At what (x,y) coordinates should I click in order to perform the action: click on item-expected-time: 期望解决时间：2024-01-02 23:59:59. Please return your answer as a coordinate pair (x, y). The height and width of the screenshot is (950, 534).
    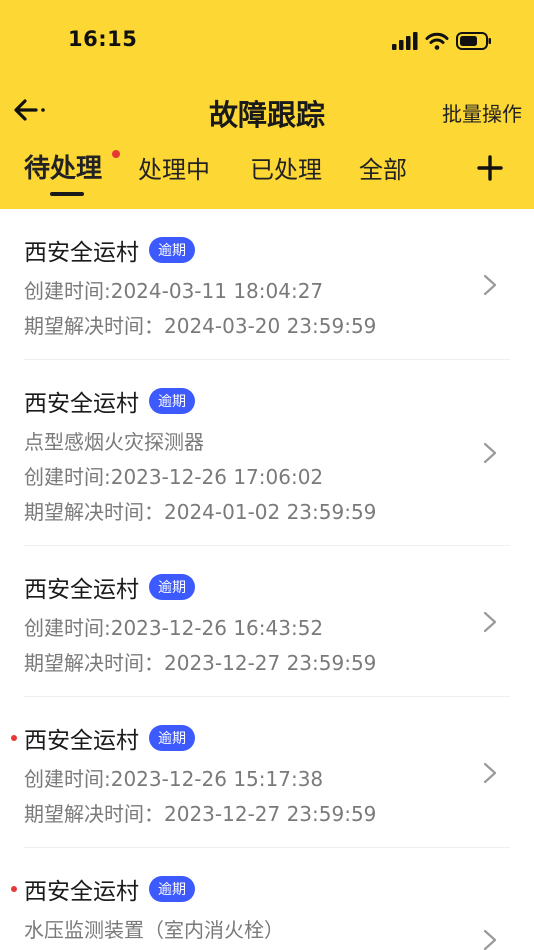
    Looking at the image, I should click on (200, 512).